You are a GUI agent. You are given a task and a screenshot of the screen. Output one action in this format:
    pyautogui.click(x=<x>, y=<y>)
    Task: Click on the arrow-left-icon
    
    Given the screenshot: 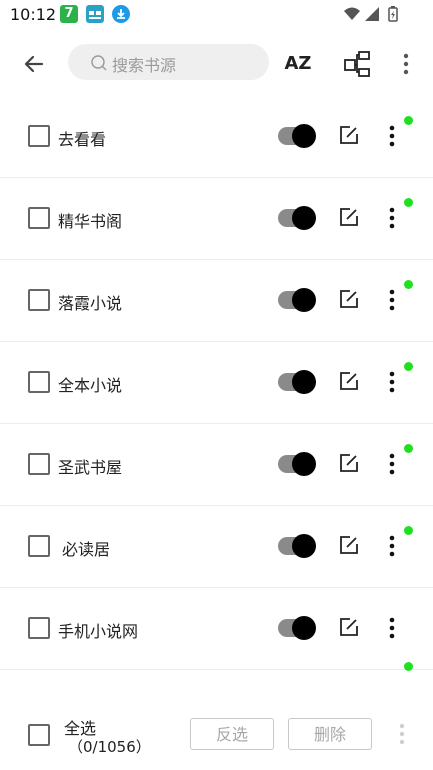 What is the action you would take?
    pyautogui.click(x=34, y=64)
    